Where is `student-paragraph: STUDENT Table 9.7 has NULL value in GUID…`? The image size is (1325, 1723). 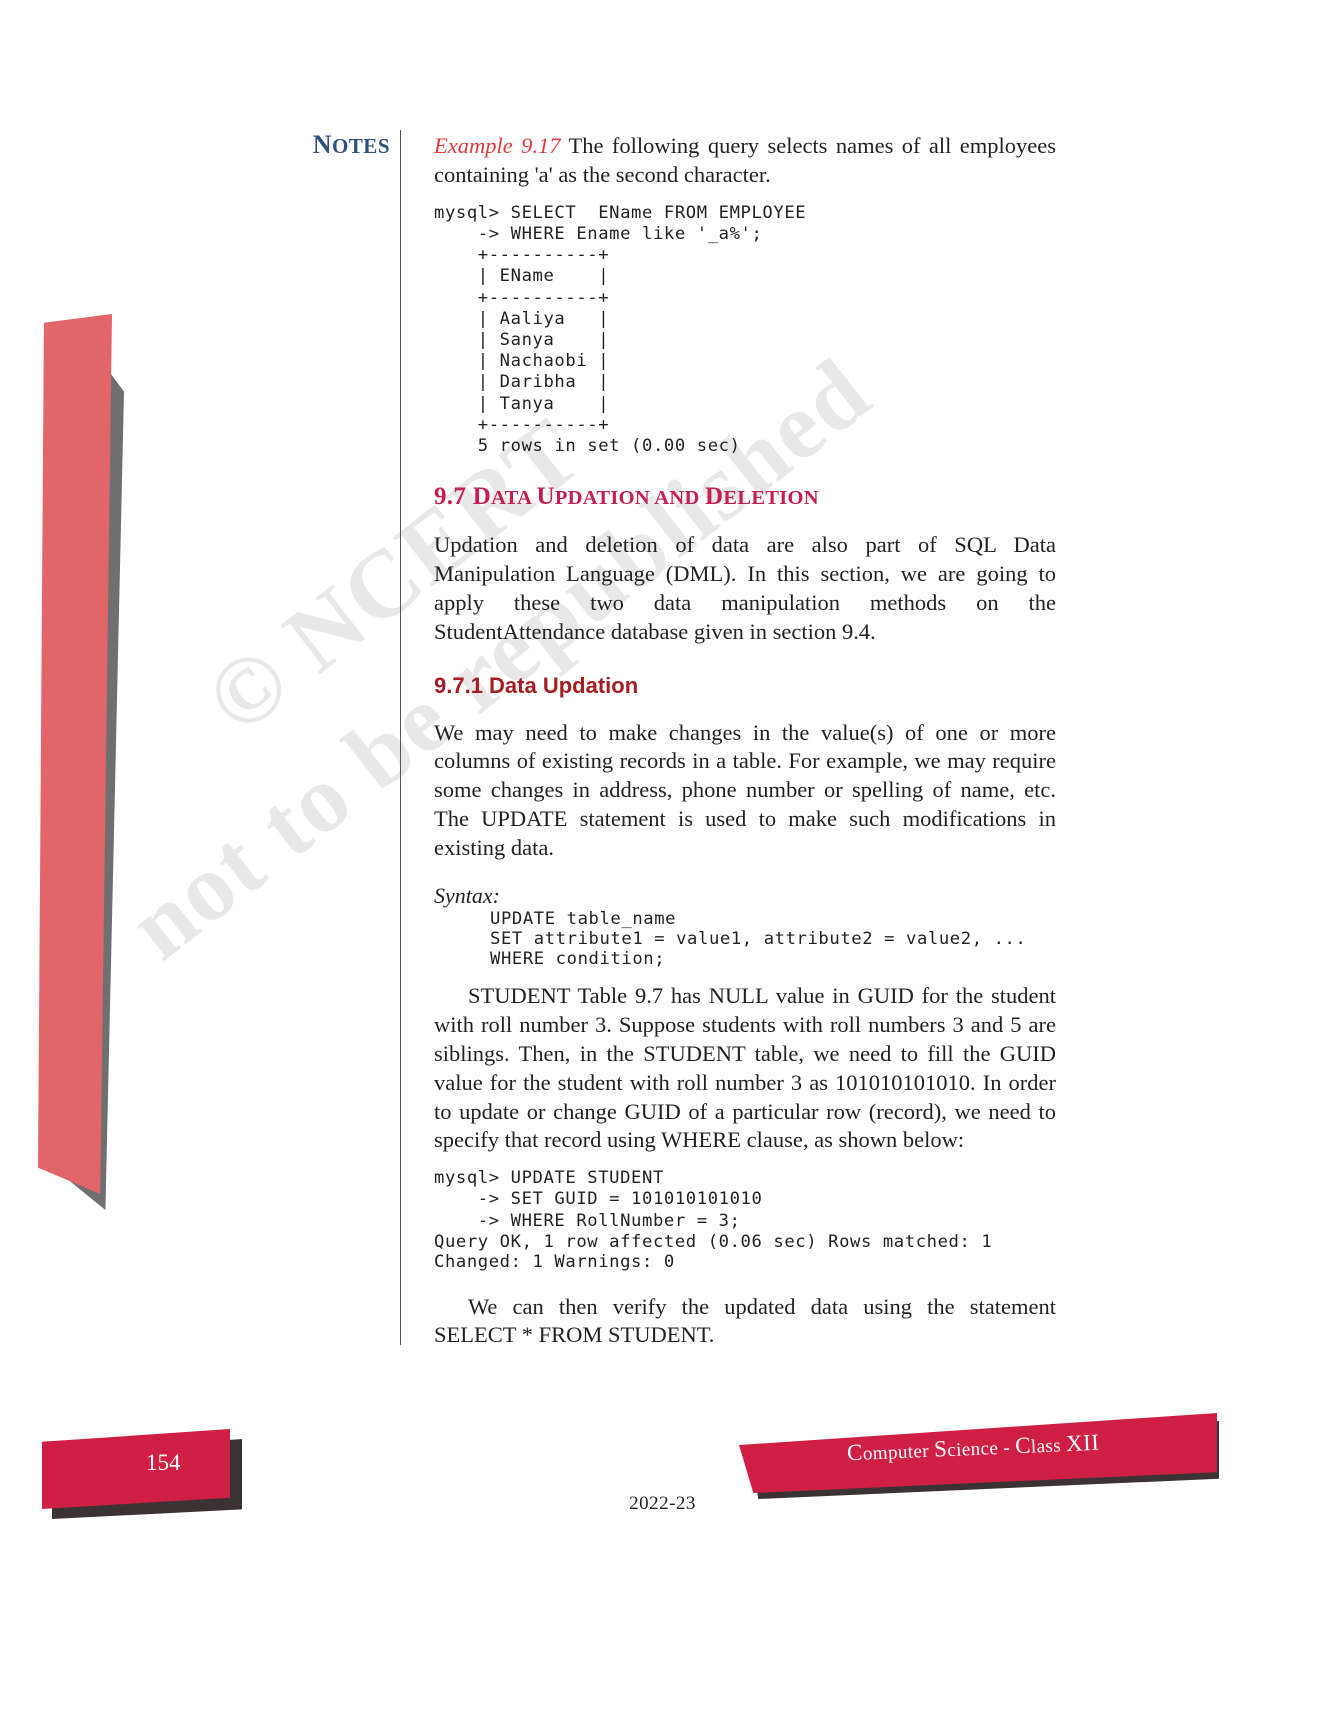
student-paragraph: STUDENT Table 9.7 has NULL value in GUID… is located at coordinates (745, 1068).